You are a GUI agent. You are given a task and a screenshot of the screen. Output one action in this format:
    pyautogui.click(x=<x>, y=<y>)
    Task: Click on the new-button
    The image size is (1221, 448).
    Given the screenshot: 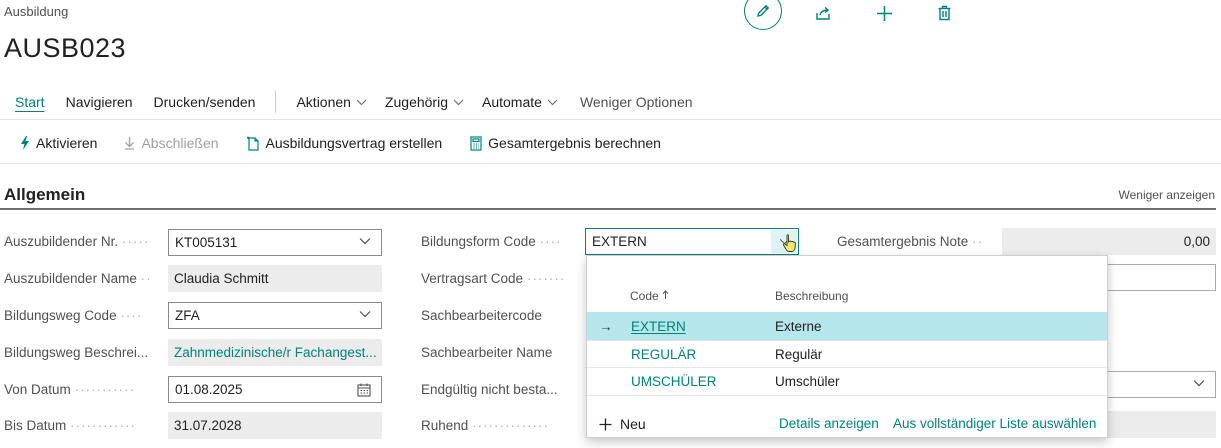 What is the action you would take?
    pyautogui.click(x=884, y=13)
    